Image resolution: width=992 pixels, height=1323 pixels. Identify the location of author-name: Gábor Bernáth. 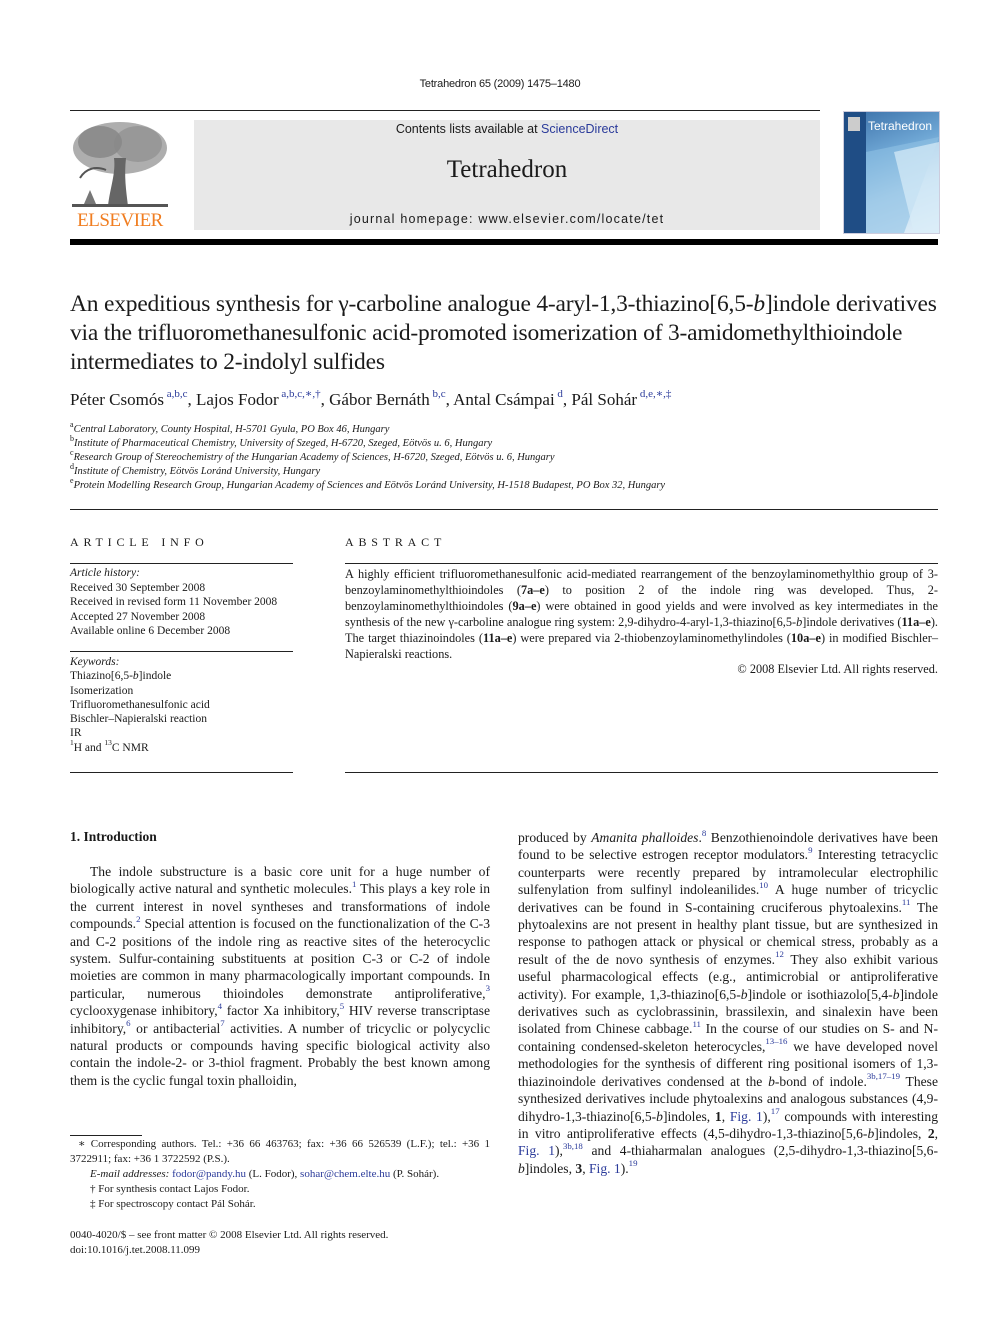
(379, 399).